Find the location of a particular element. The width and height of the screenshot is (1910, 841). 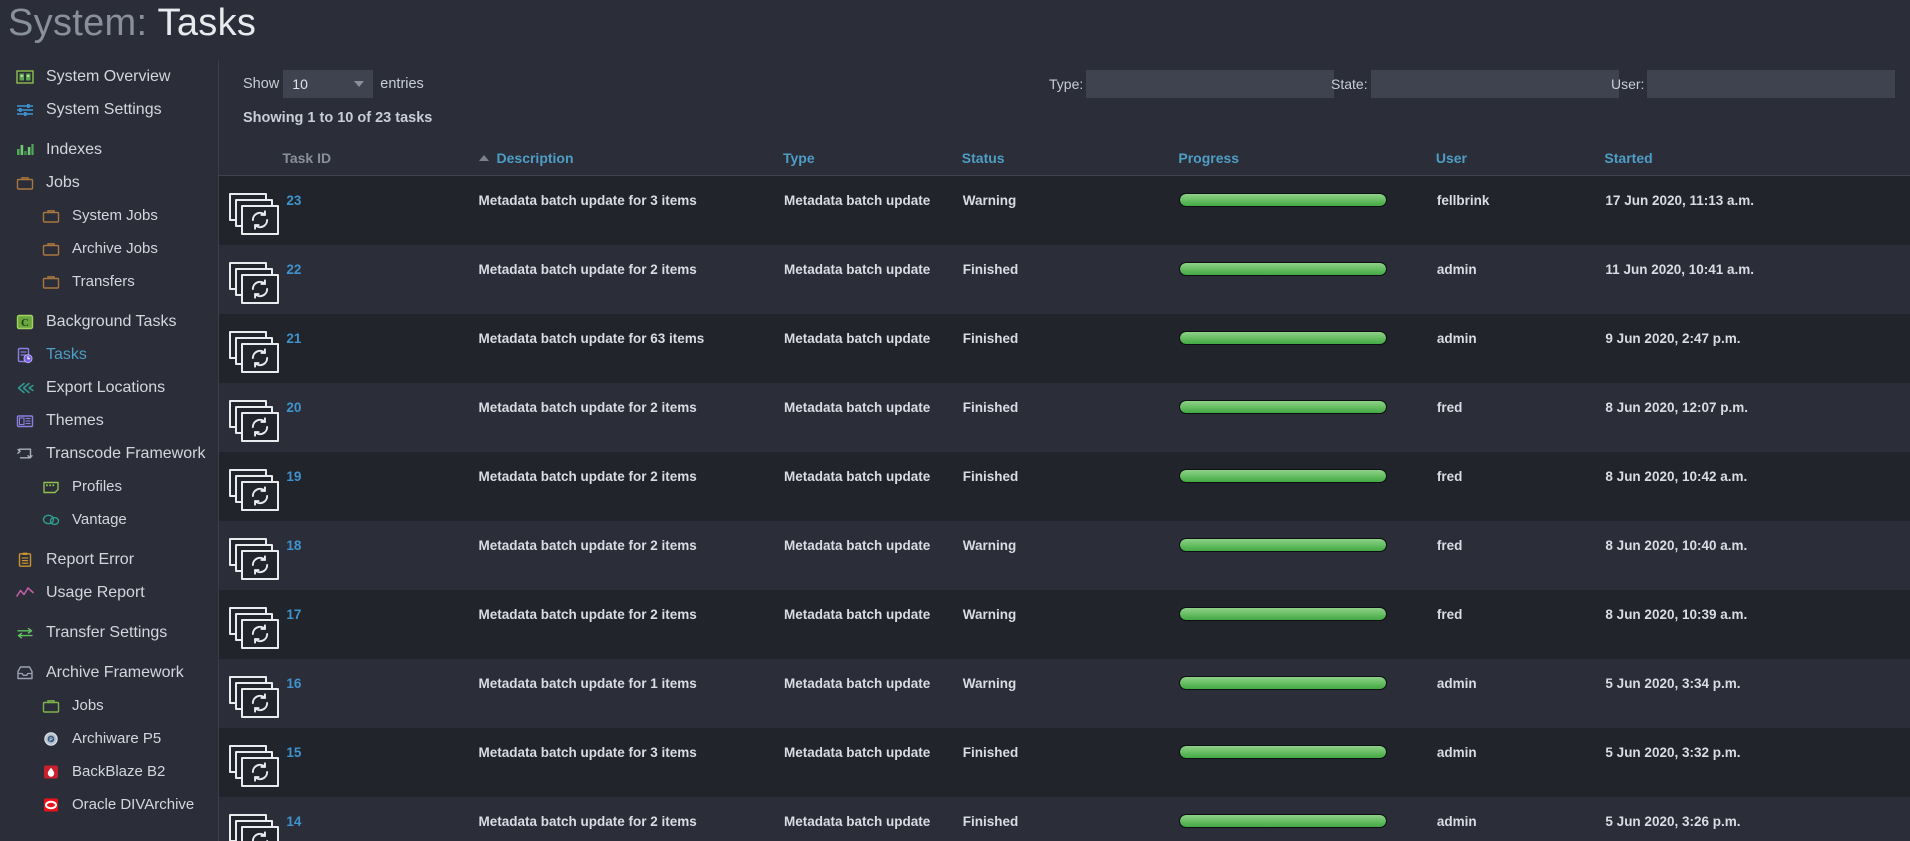

sidebar-item-label: Archiware P5 is located at coordinates (117, 738).